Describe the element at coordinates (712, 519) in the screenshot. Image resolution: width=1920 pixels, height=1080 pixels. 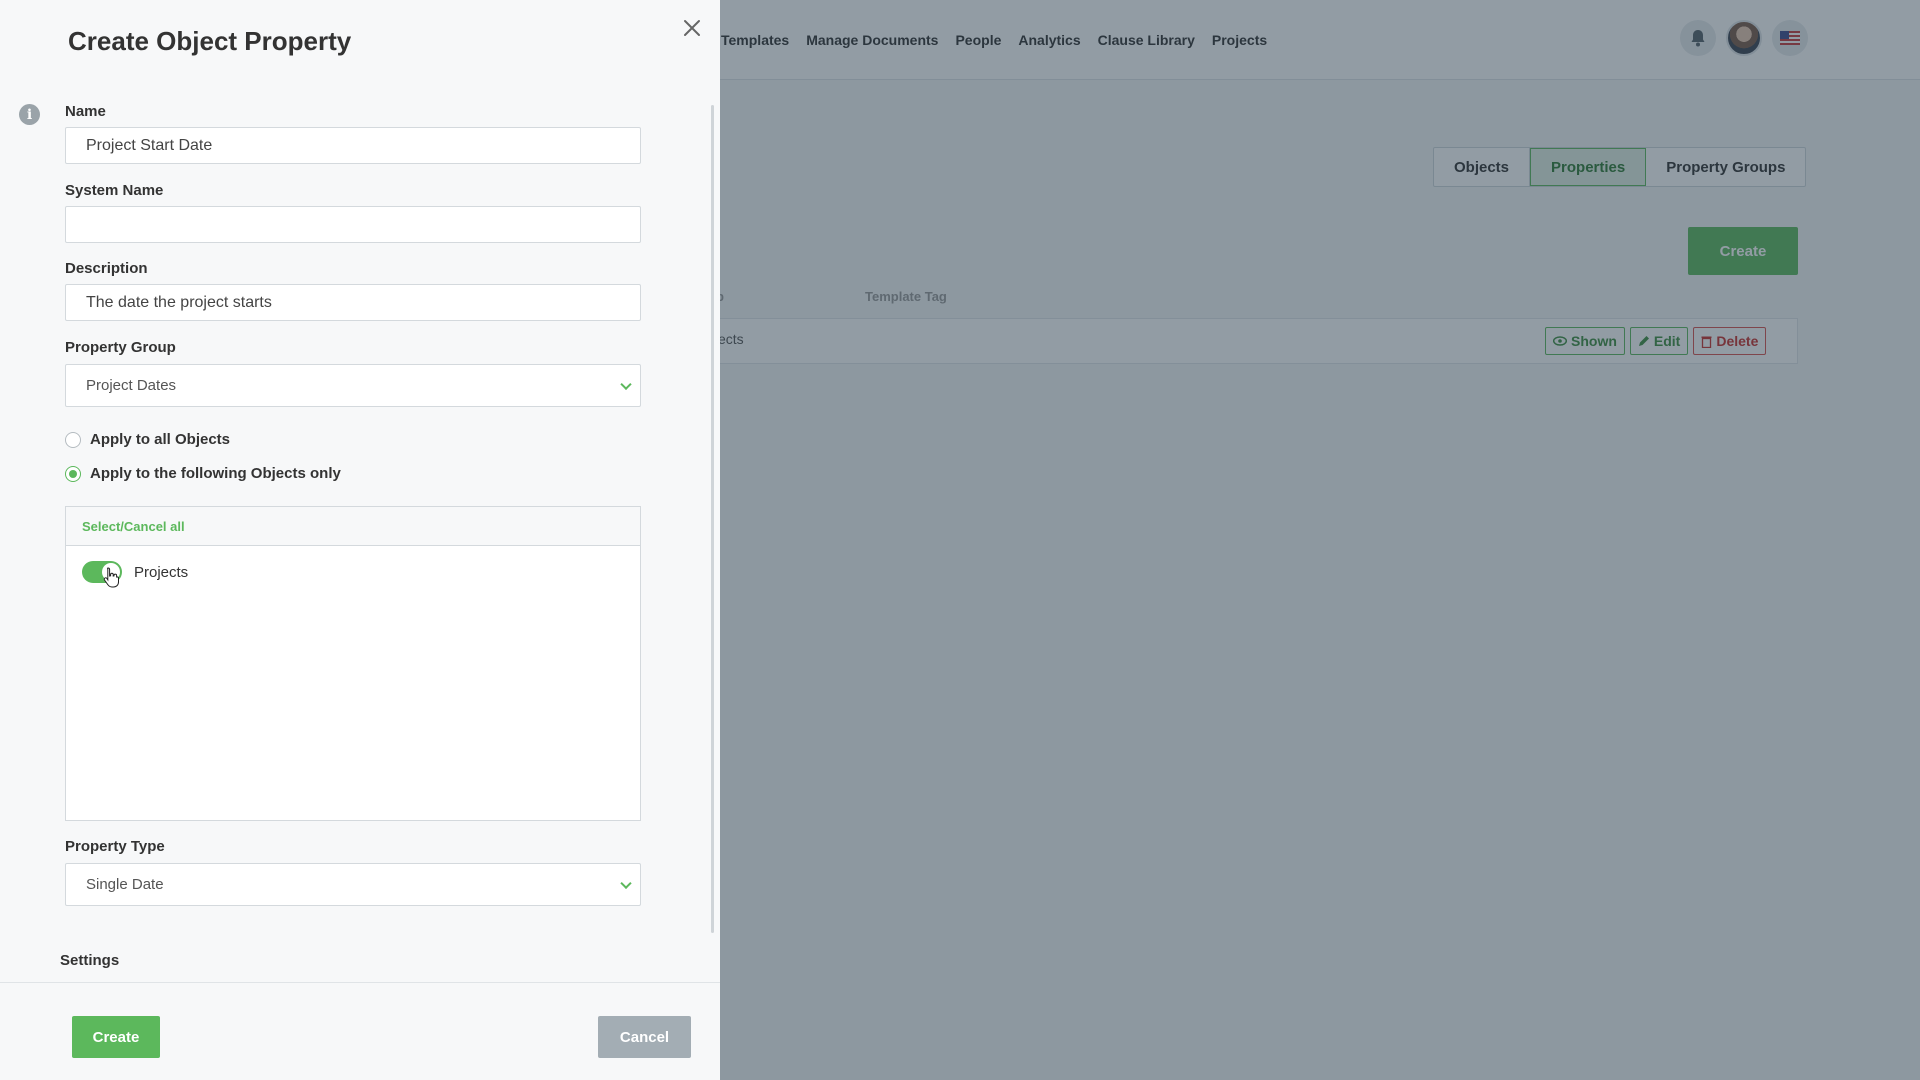
I see `panel-scrollbar` at that location.